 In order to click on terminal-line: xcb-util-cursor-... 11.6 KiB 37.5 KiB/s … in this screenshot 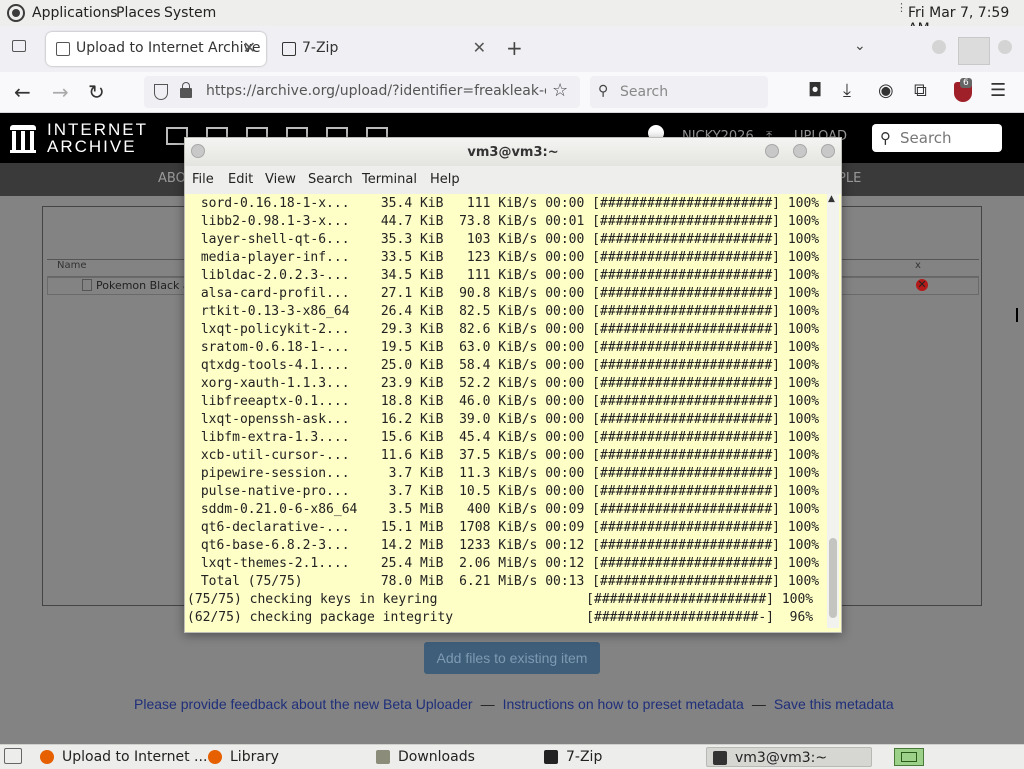, I will do `click(506, 455)`.